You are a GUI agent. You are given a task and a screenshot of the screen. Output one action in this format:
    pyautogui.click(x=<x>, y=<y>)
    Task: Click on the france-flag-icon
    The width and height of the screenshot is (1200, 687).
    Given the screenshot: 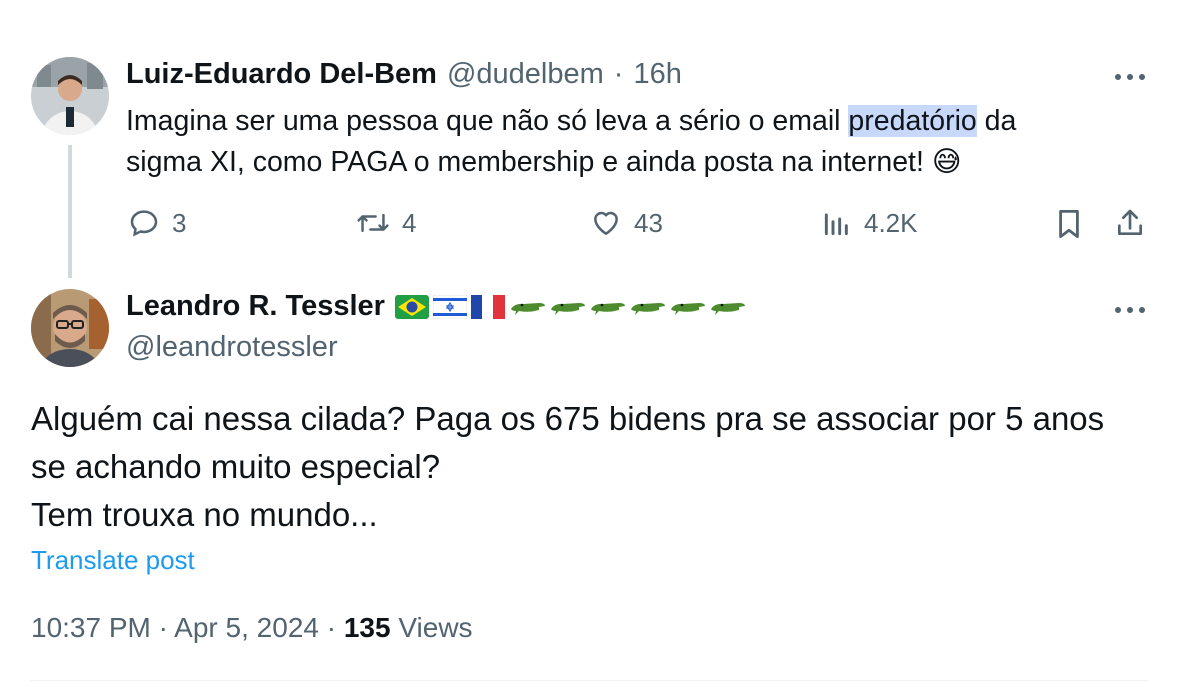 What is the action you would take?
    pyautogui.click(x=487, y=306)
    